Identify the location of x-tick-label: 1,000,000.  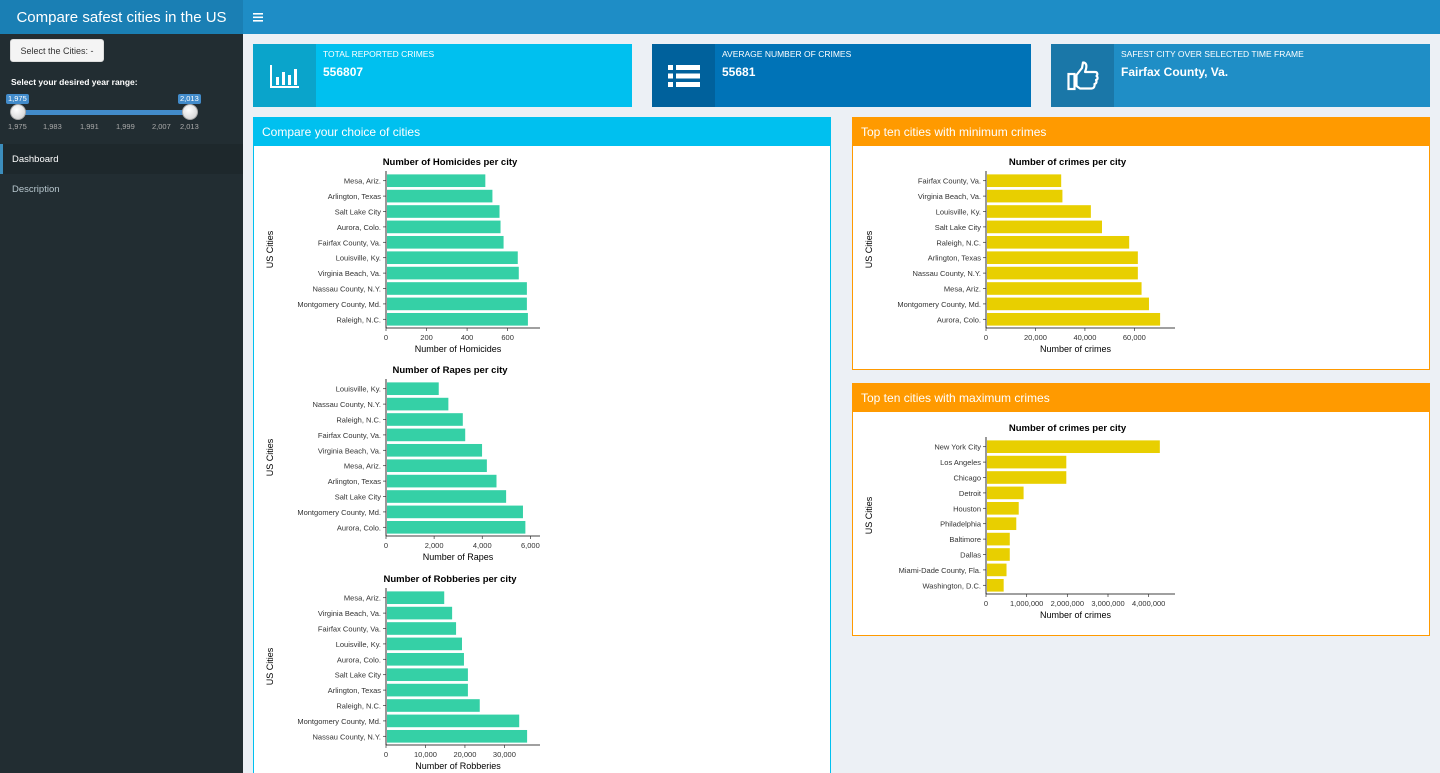
(1026, 603).